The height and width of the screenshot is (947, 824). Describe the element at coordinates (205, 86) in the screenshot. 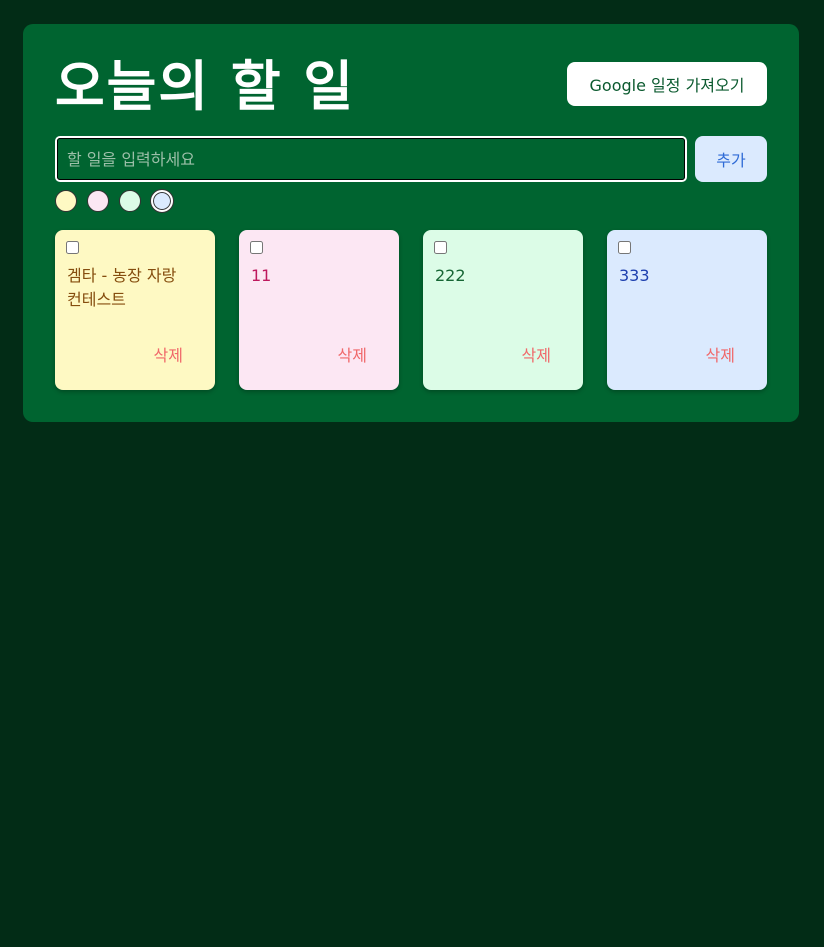

I see `page-title: 오늘의 할 일` at that location.